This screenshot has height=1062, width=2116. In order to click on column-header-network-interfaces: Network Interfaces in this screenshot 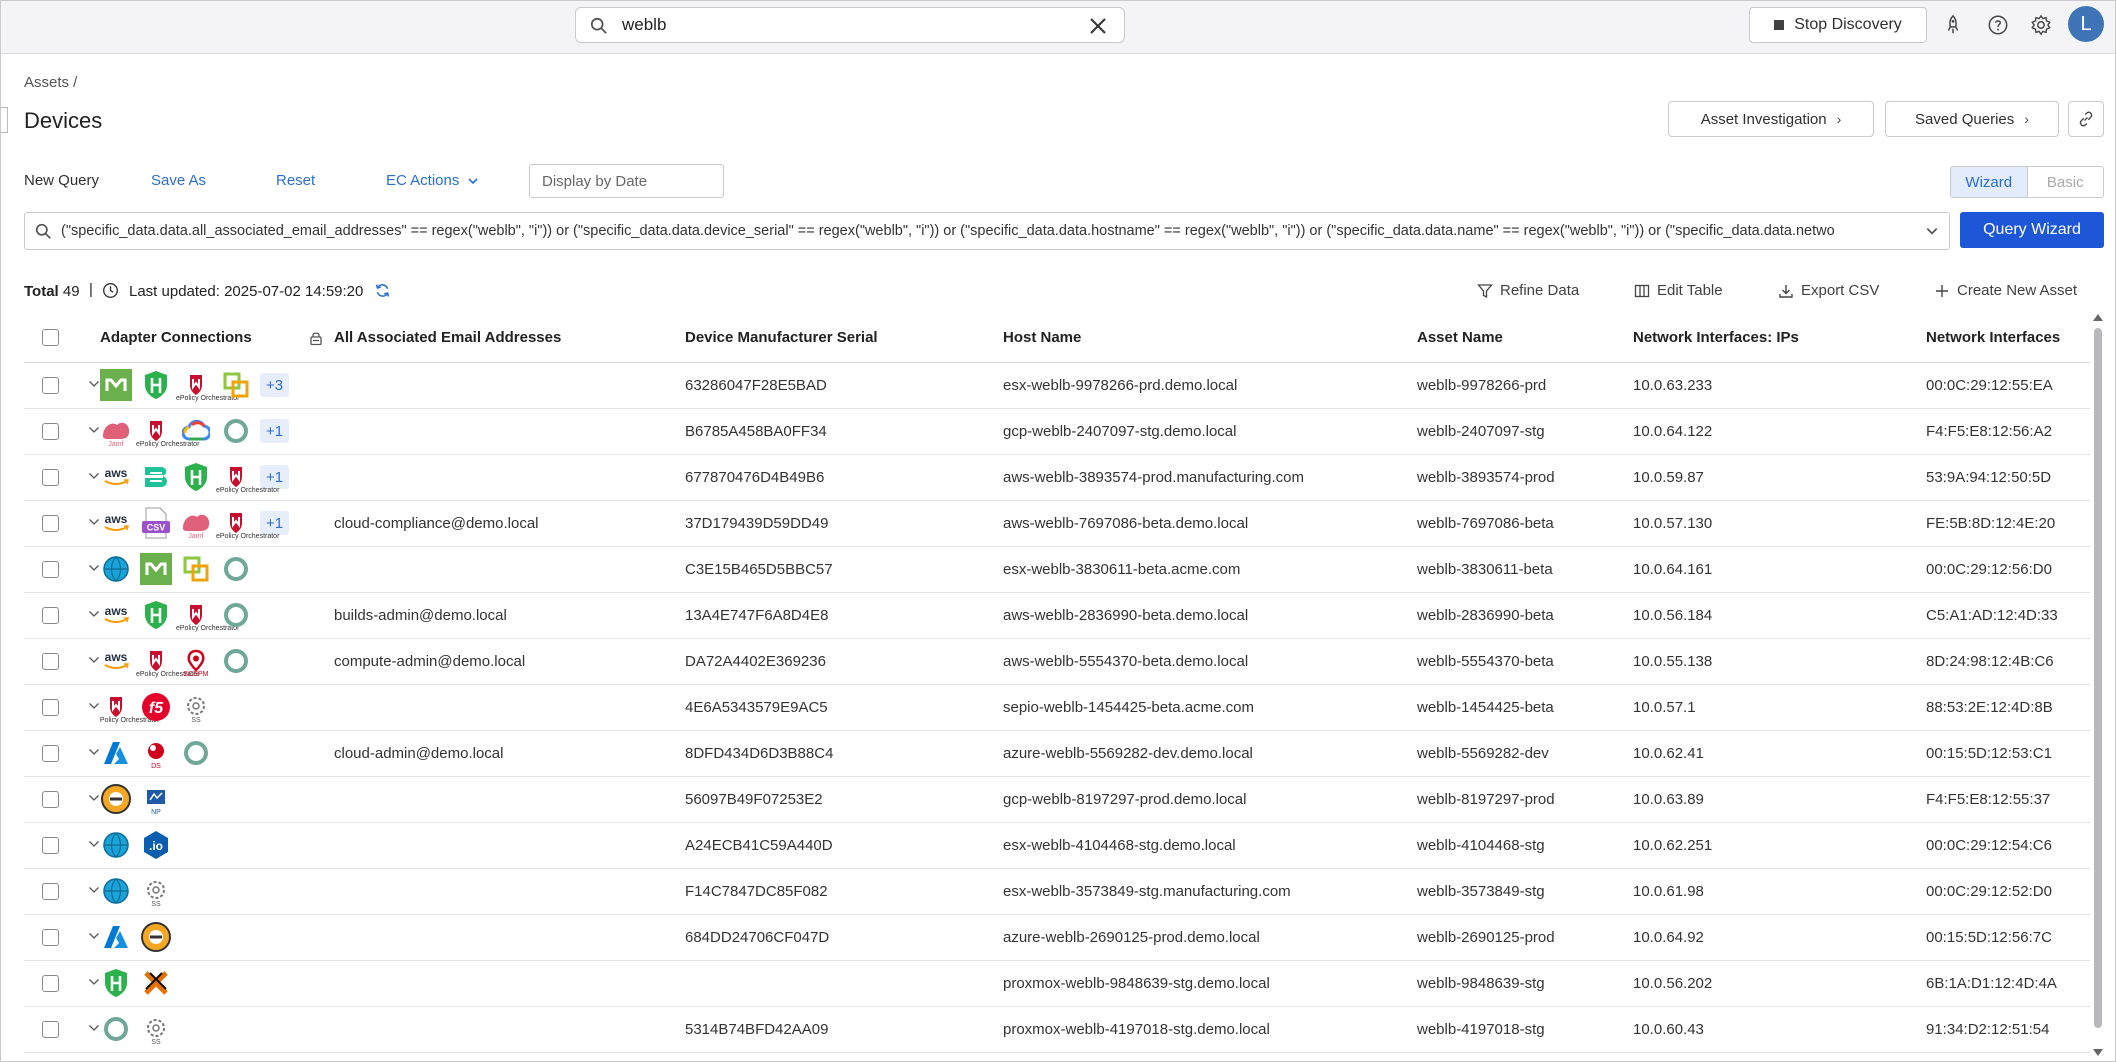, I will do `click(2008, 338)`.